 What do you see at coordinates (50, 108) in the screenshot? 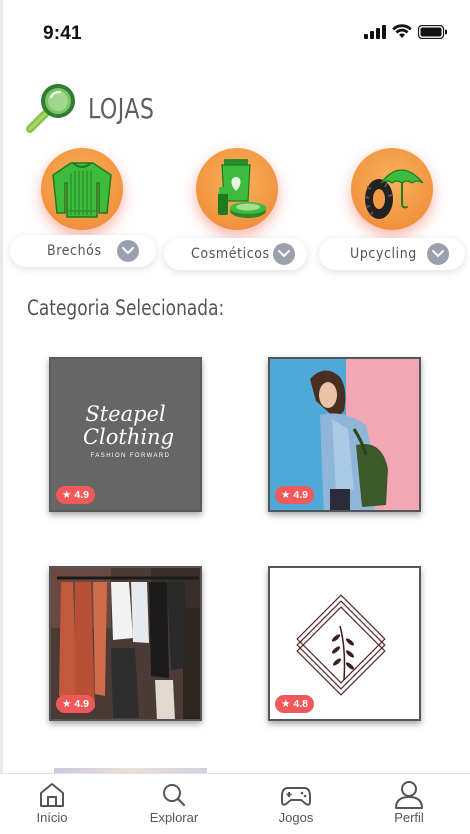
I see `magnifier-icon` at bounding box center [50, 108].